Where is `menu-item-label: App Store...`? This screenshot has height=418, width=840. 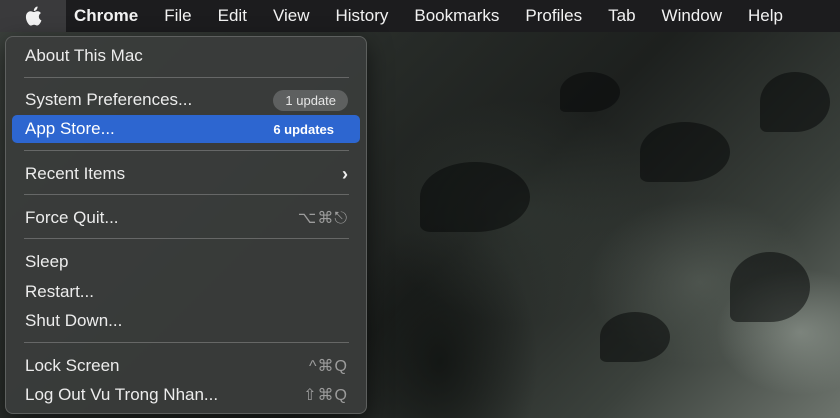
menu-item-label: App Store... is located at coordinates (70, 128).